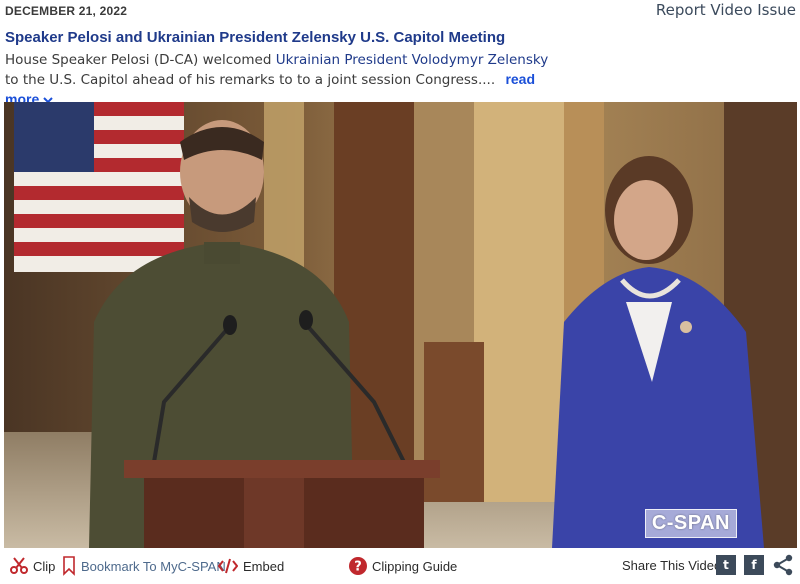  Describe the element at coordinates (412, 60) in the screenshot. I see `zelensky-person-link: Ukrainian President Volodymyr Zelensky` at that location.